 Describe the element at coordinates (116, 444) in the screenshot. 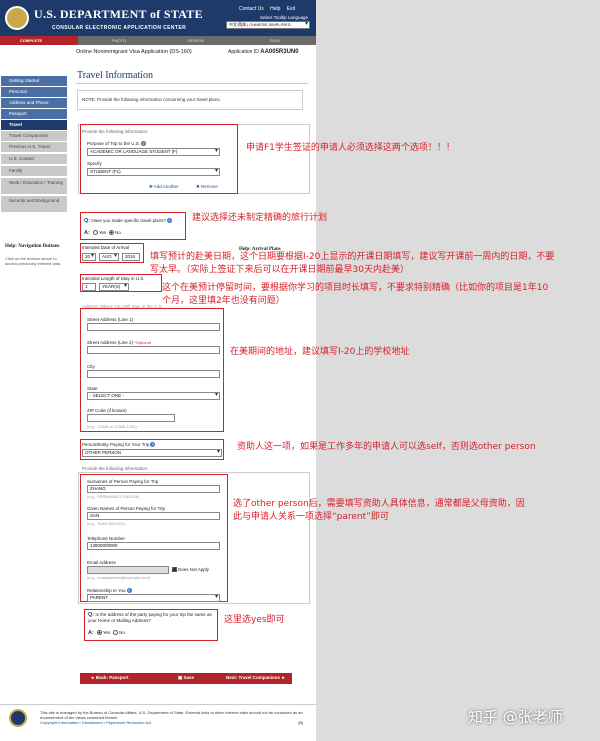

I see `payer-label-text: Person/Entity Paying for Your Trip` at that location.